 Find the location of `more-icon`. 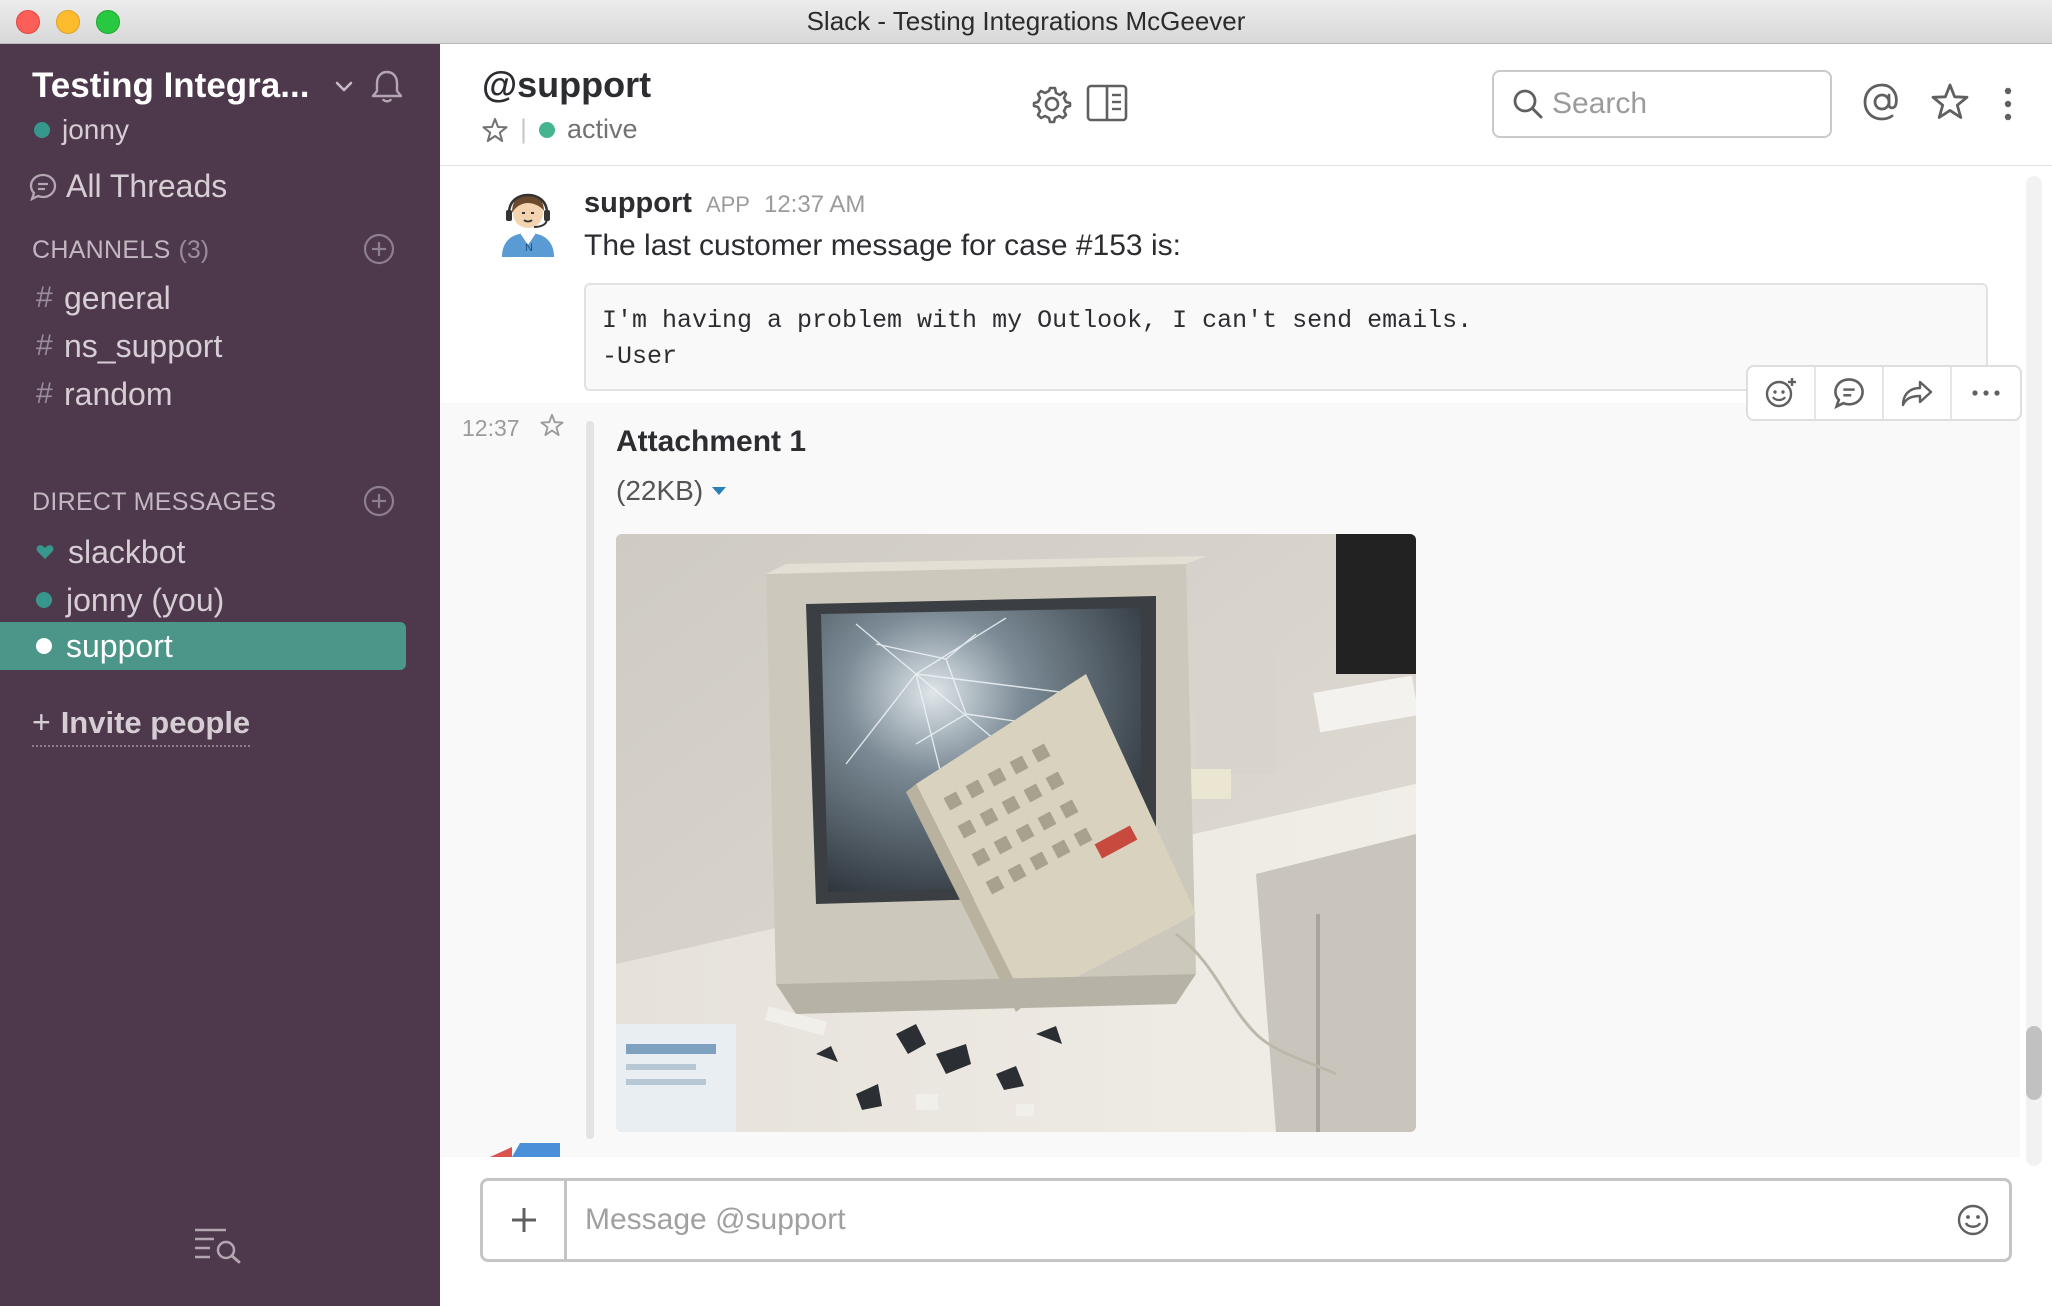

more-icon is located at coordinates (1986, 393).